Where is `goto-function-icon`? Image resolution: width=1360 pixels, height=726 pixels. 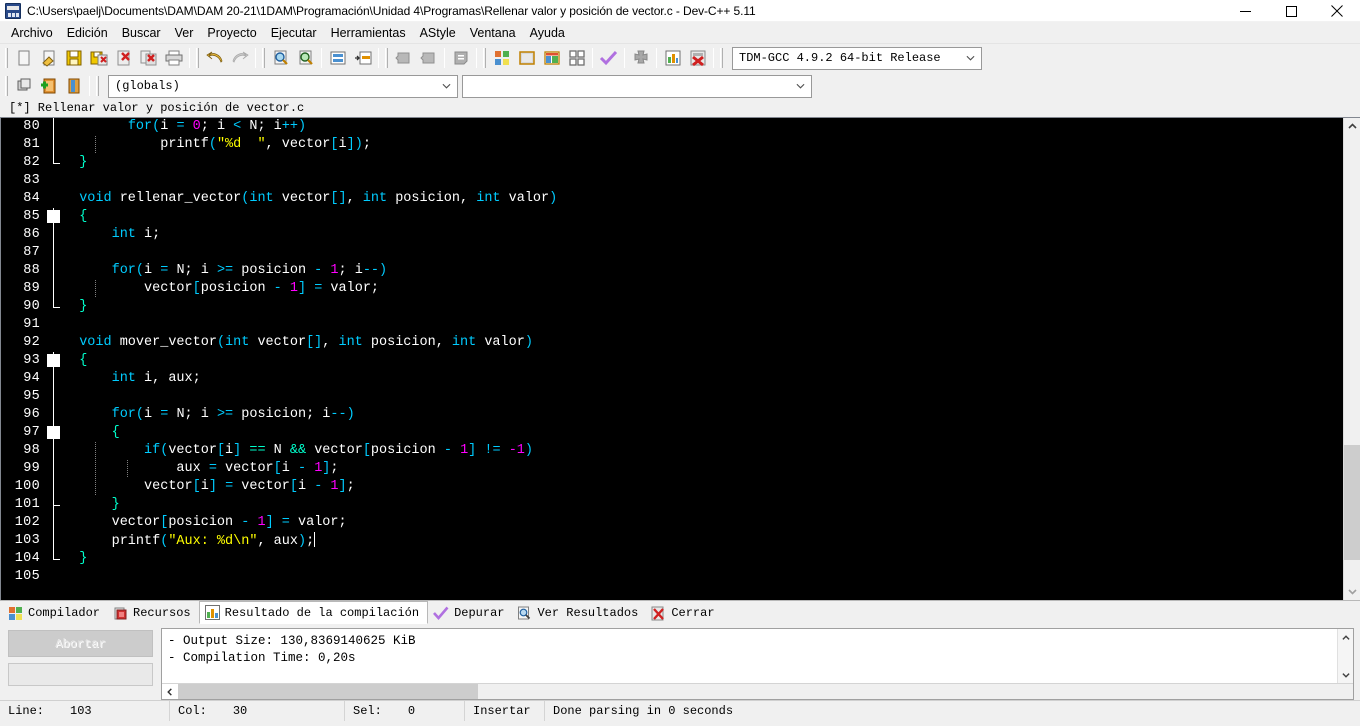 goto-function-icon is located at coordinates (362, 58).